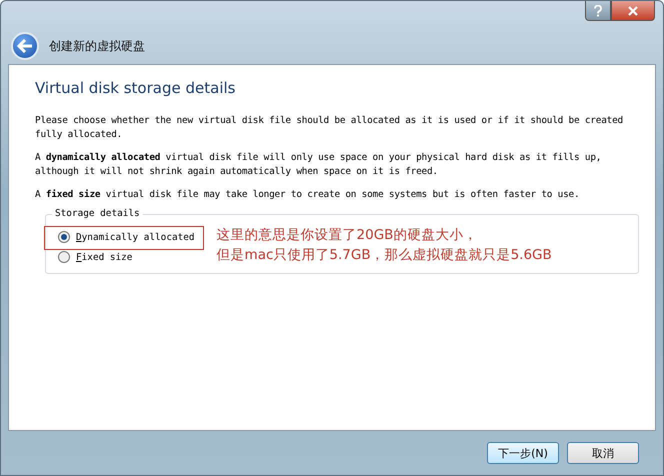 The height and width of the screenshot is (476, 664). I want to click on radio-label: Dynamically allocated, so click(135, 237).